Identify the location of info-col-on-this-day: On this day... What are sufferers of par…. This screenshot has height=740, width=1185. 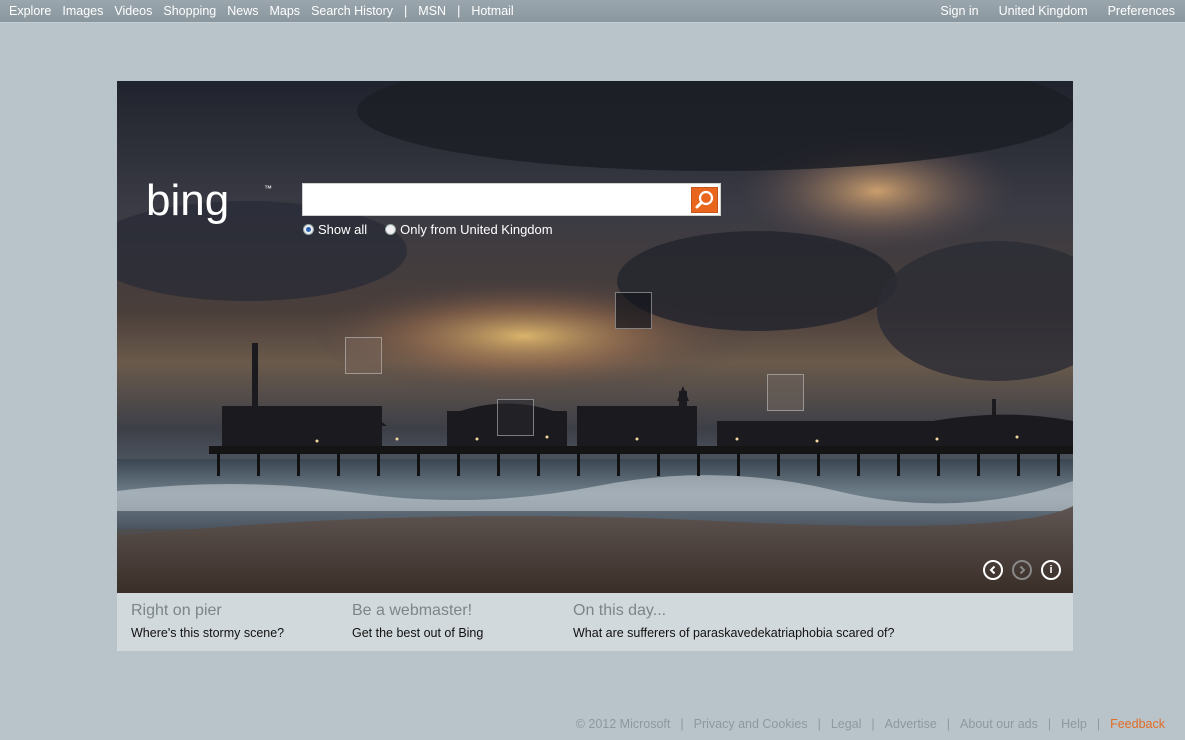
(733, 621).